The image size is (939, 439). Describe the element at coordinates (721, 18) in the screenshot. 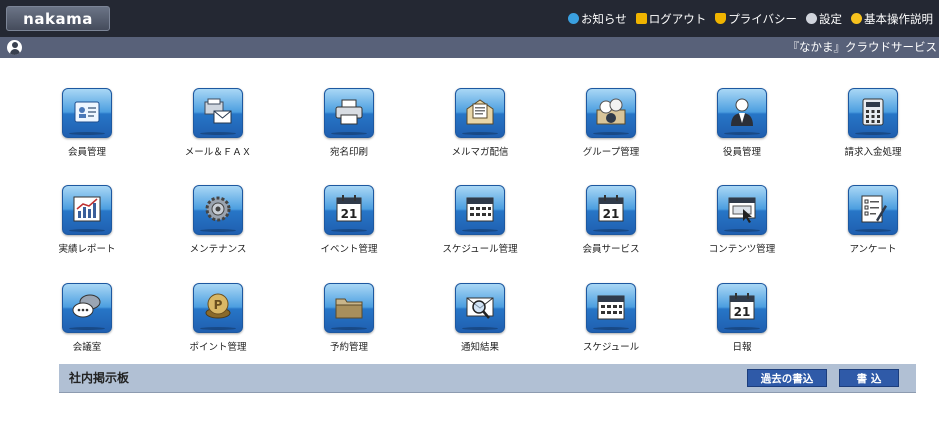

I see `shield-icon` at that location.